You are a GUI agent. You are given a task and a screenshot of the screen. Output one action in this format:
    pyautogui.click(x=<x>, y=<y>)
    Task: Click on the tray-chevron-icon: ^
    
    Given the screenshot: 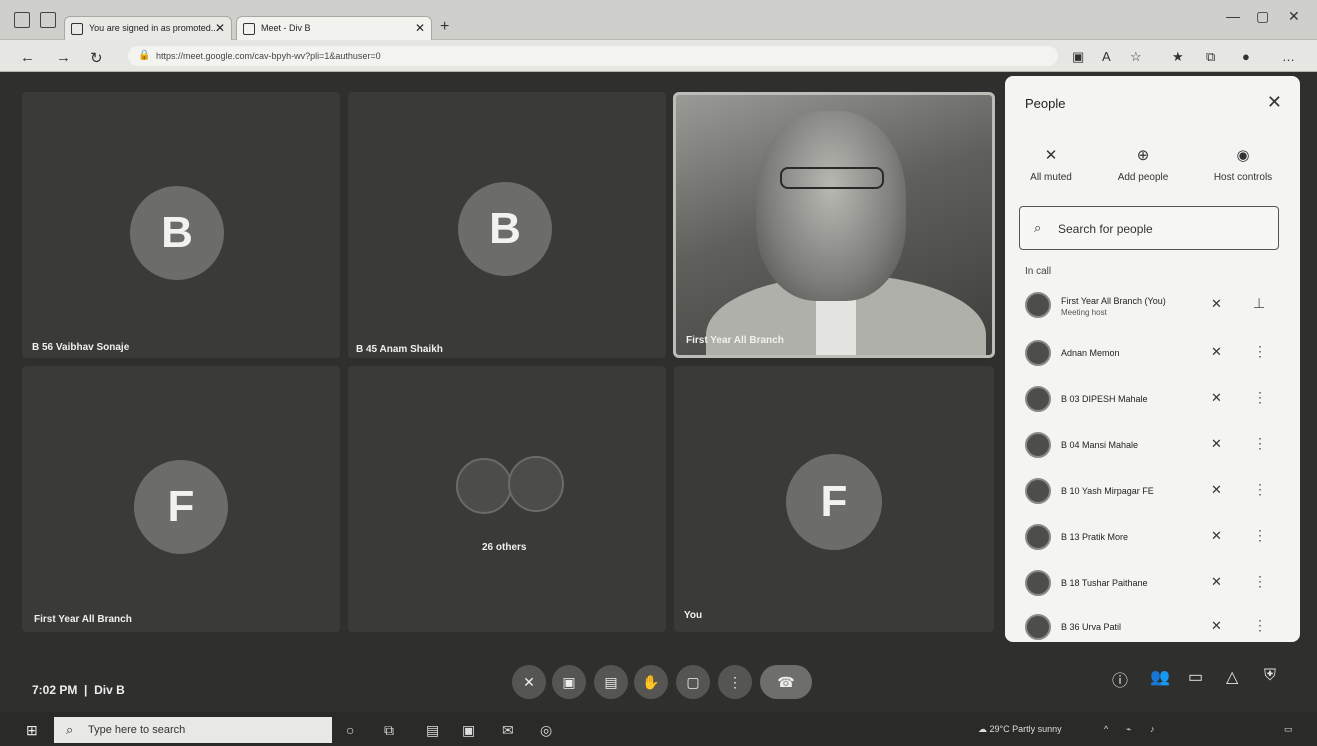 What is the action you would take?
    pyautogui.click(x=1106, y=729)
    